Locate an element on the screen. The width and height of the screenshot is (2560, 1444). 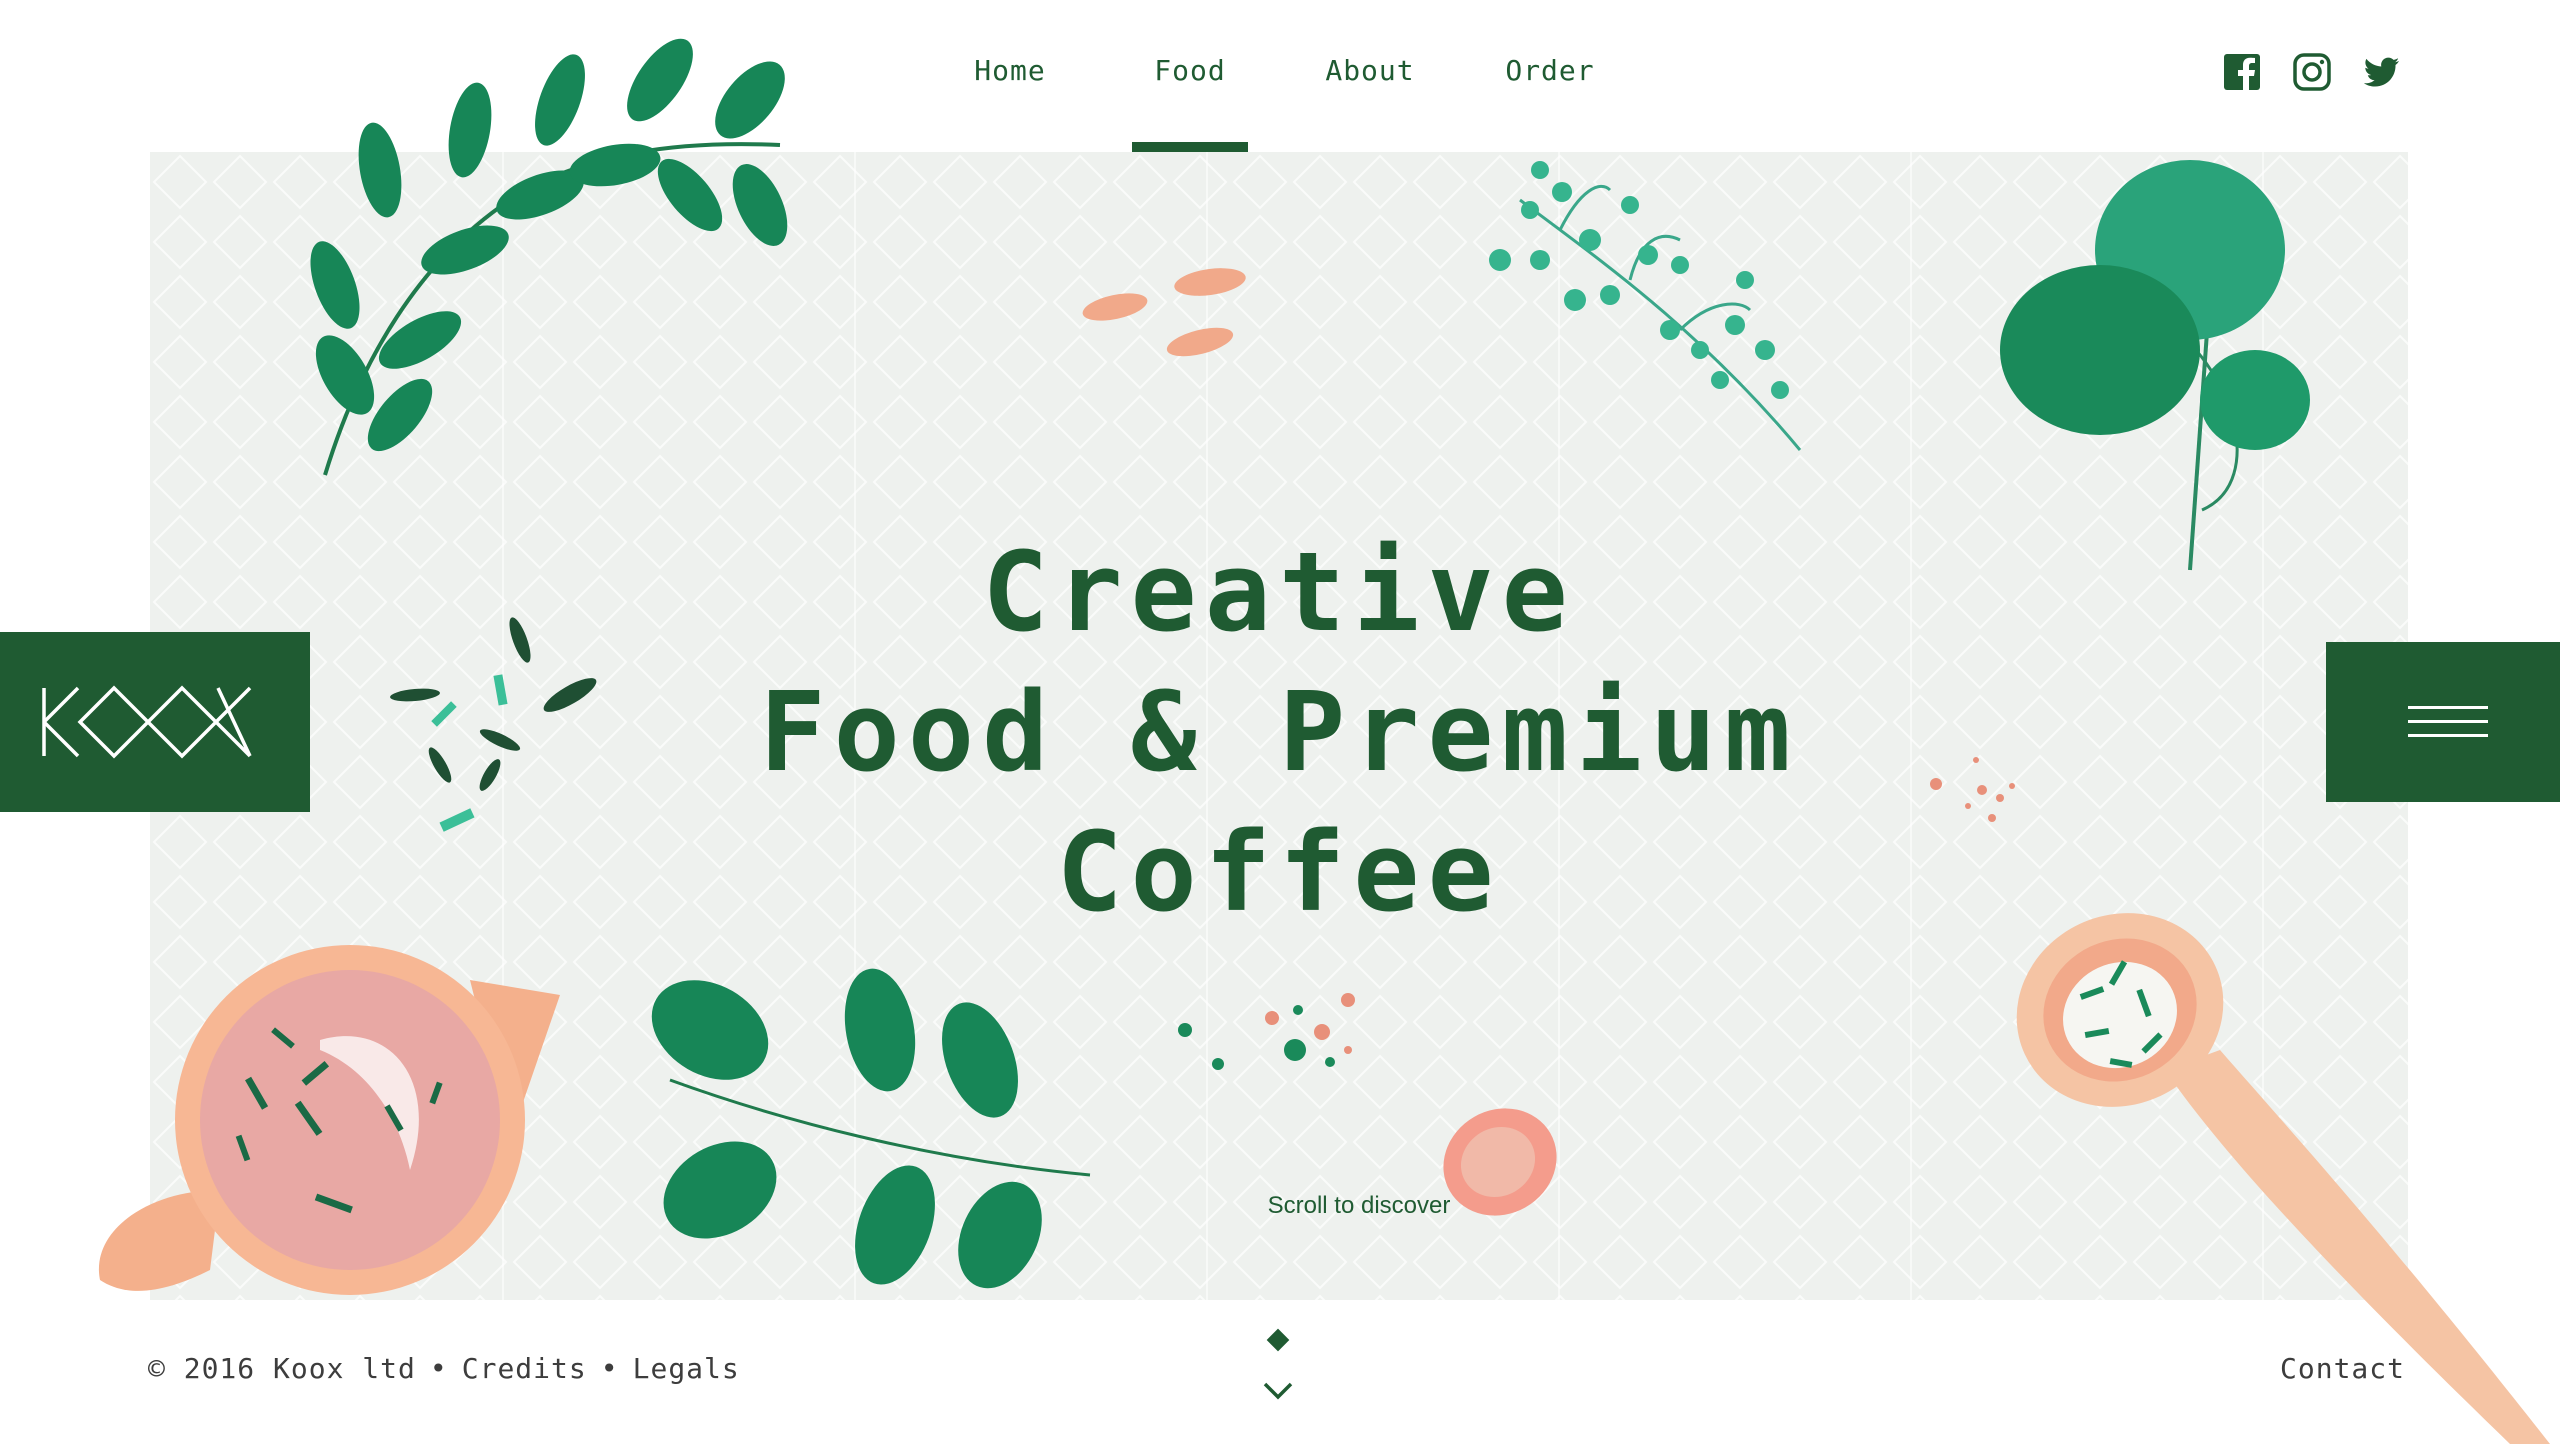
contact-link: Contact is located at coordinates (2342, 1368).